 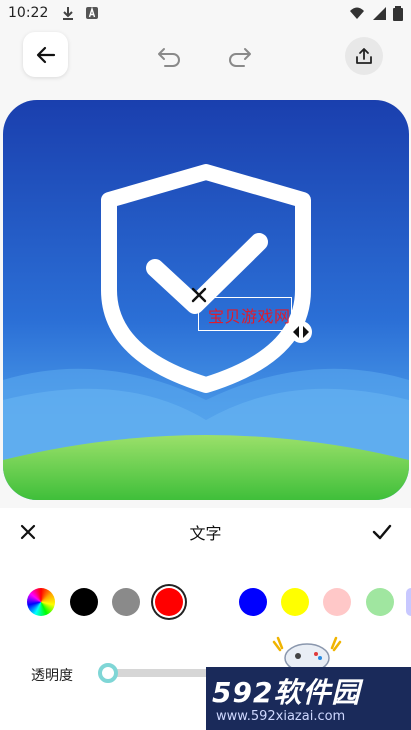 I want to click on status-time: 10:22, so click(x=28, y=13).